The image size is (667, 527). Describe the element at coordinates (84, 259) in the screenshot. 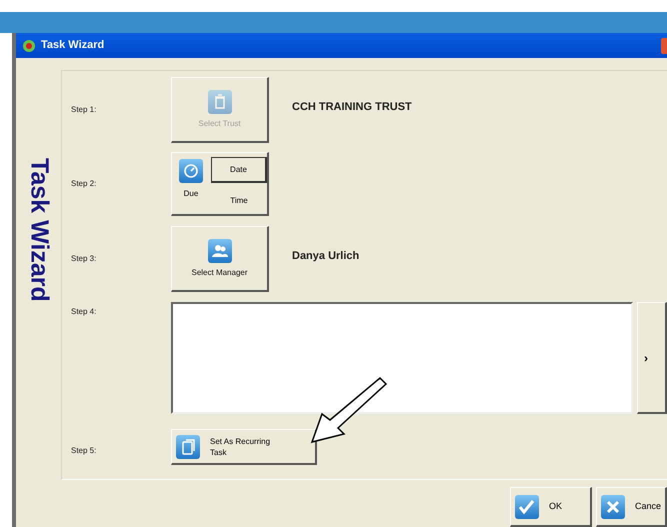

I see `step-label: Step 3:` at that location.